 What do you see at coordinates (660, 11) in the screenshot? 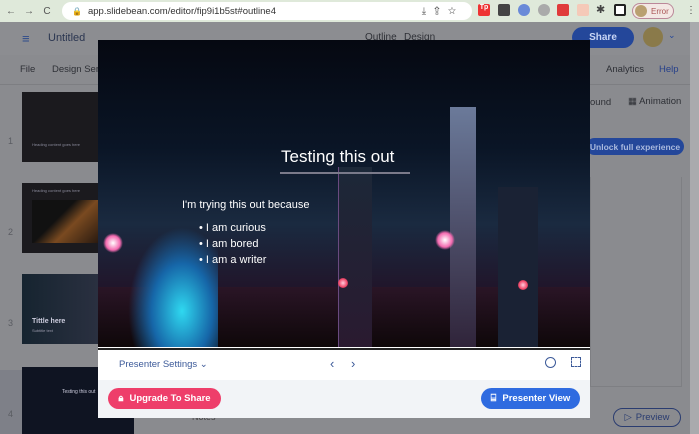
I see `profile-label: Error` at bounding box center [660, 11].